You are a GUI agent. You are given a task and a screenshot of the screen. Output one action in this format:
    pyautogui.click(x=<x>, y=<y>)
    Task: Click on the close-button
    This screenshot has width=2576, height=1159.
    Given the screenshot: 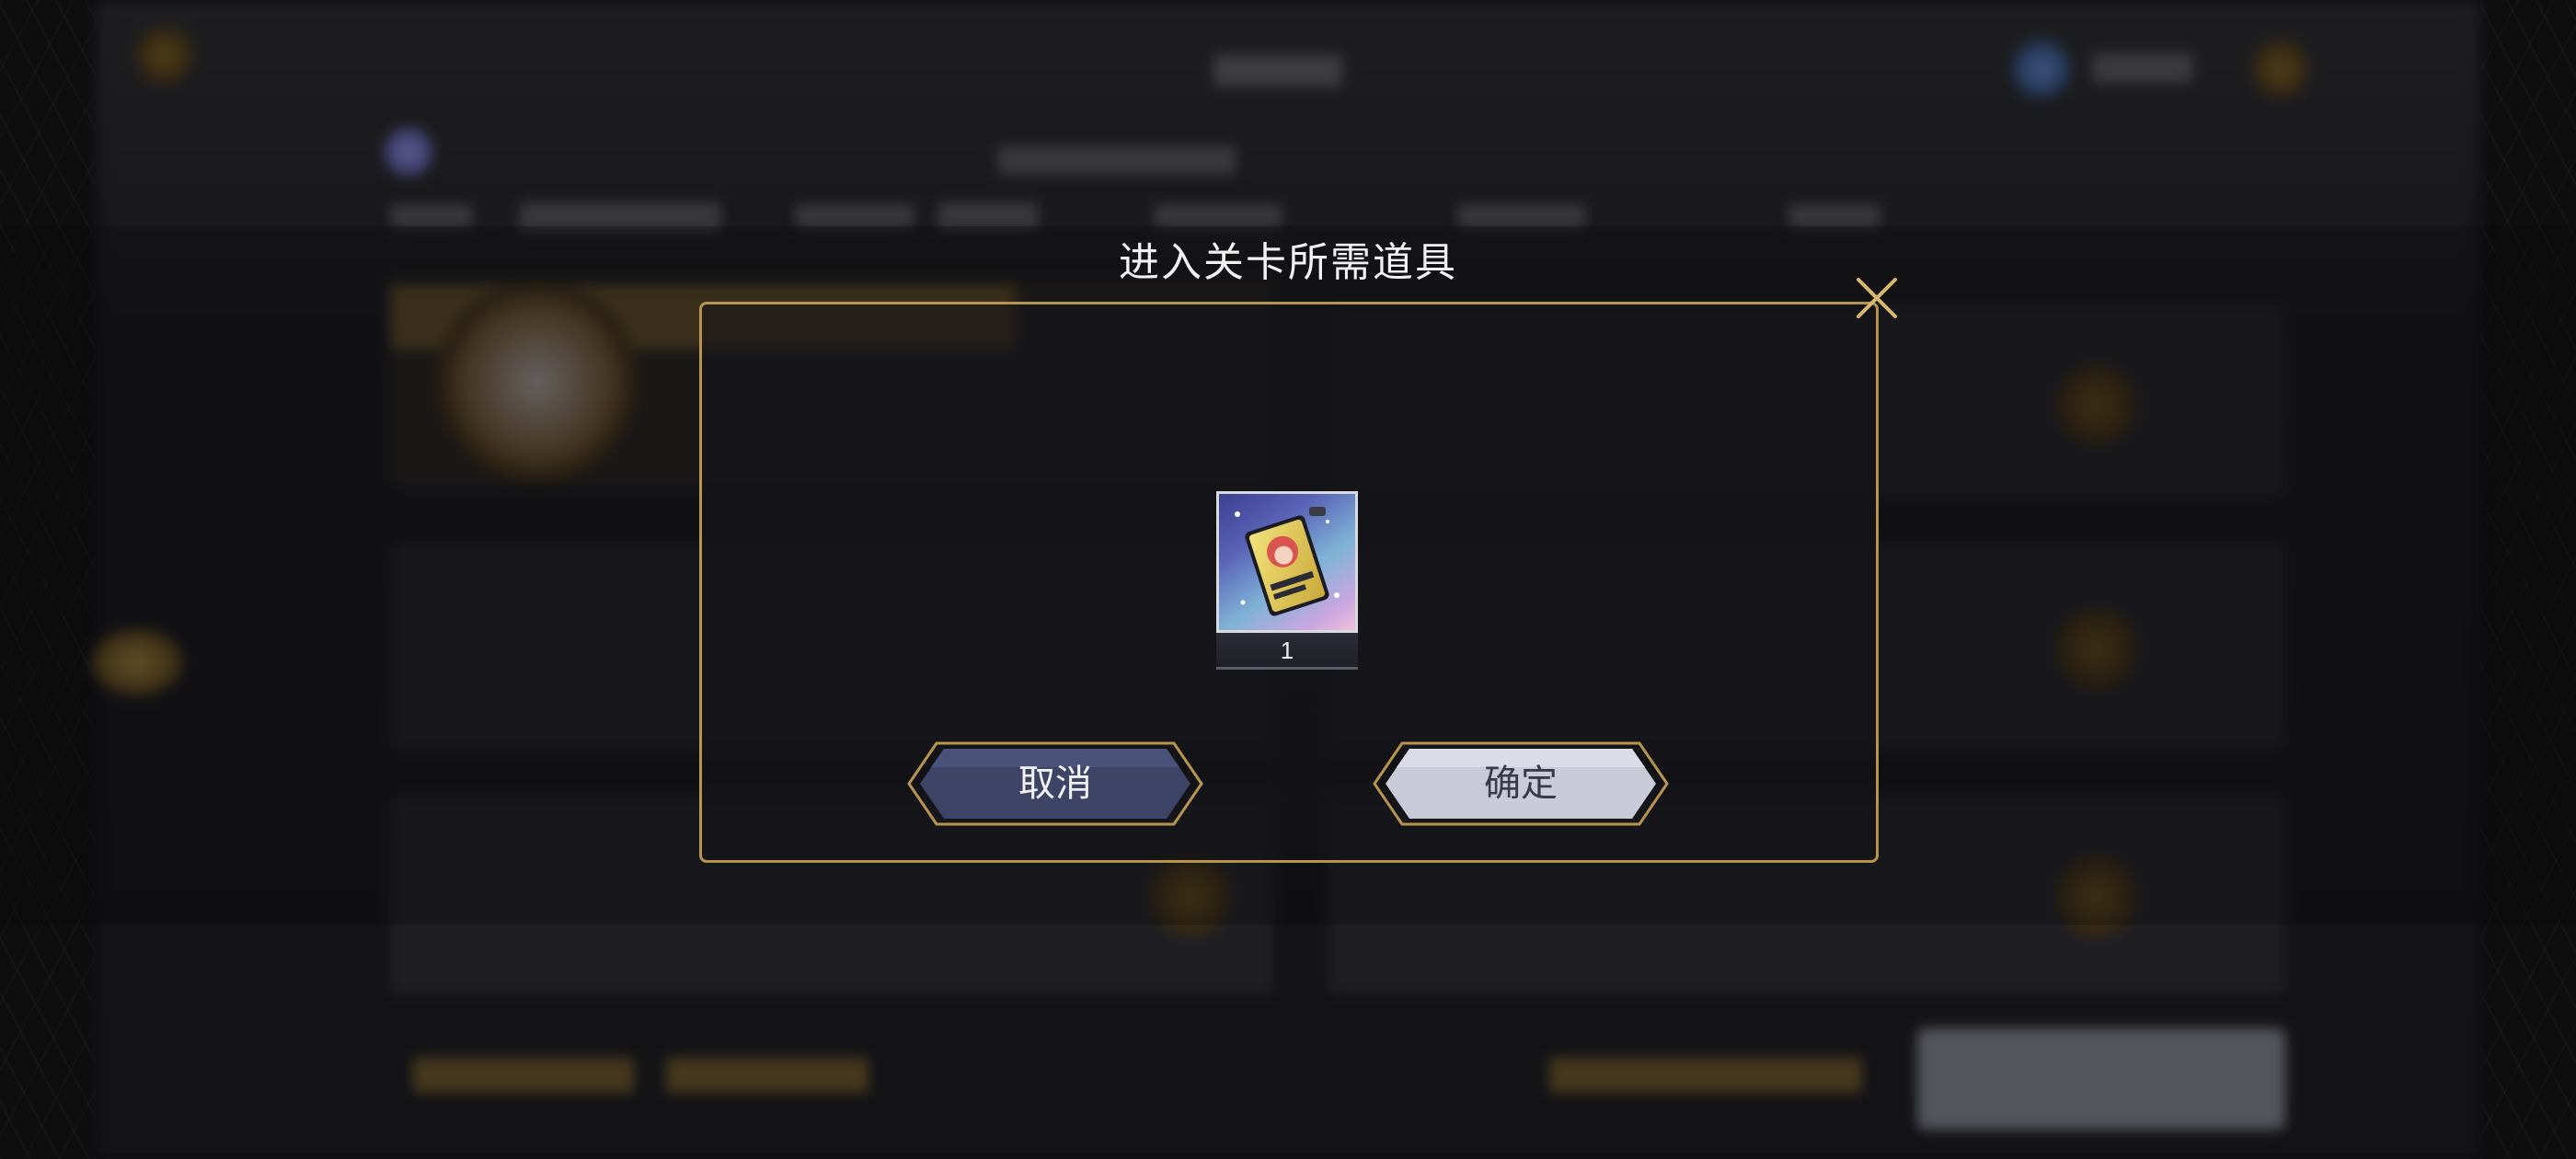 What is the action you would take?
    pyautogui.click(x=1877, y=298)
    